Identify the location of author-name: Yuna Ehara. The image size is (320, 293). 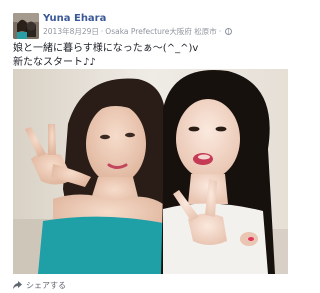
(74, 18).